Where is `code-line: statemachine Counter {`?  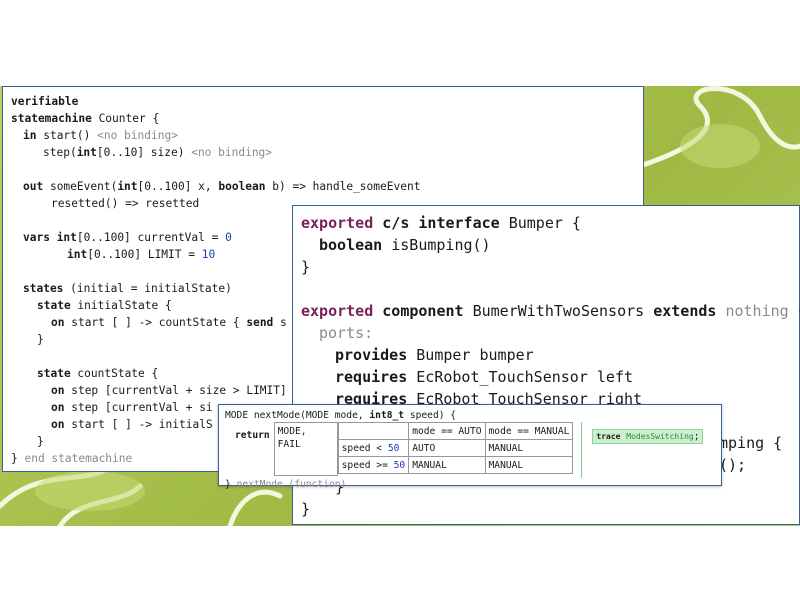
code-line: statemachine Counter { is located at coordinates (323, 118).